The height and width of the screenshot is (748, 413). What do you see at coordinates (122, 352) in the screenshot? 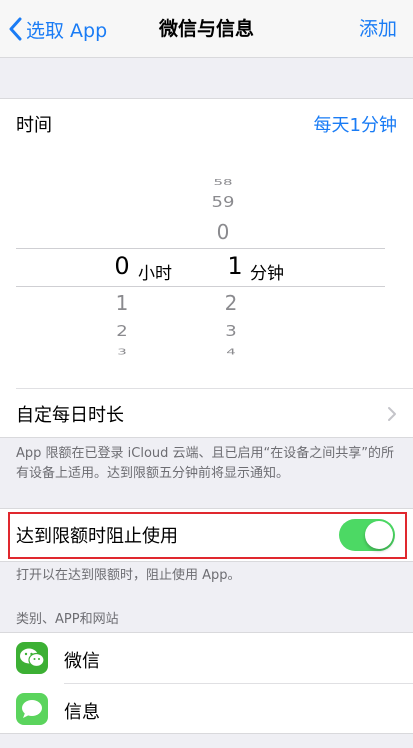
I see `picker-hours-below-3: 3` at bounding box center [122, 352].